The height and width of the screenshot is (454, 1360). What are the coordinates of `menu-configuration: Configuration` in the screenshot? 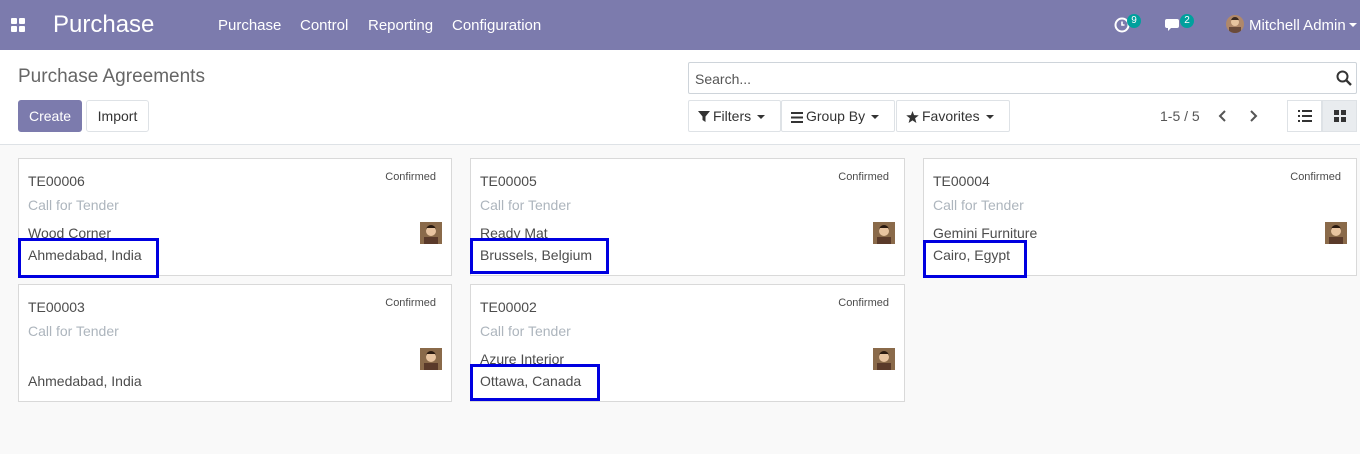 It's located at (496, 25).